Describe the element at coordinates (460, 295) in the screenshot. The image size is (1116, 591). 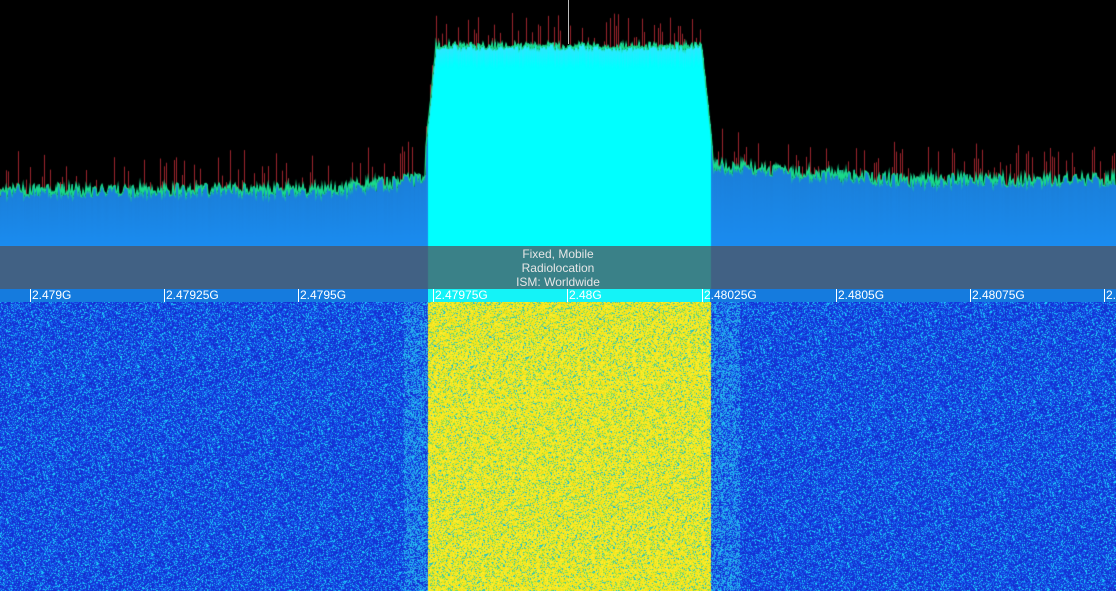
I see `freq-tick: 2.47975G` at that location.